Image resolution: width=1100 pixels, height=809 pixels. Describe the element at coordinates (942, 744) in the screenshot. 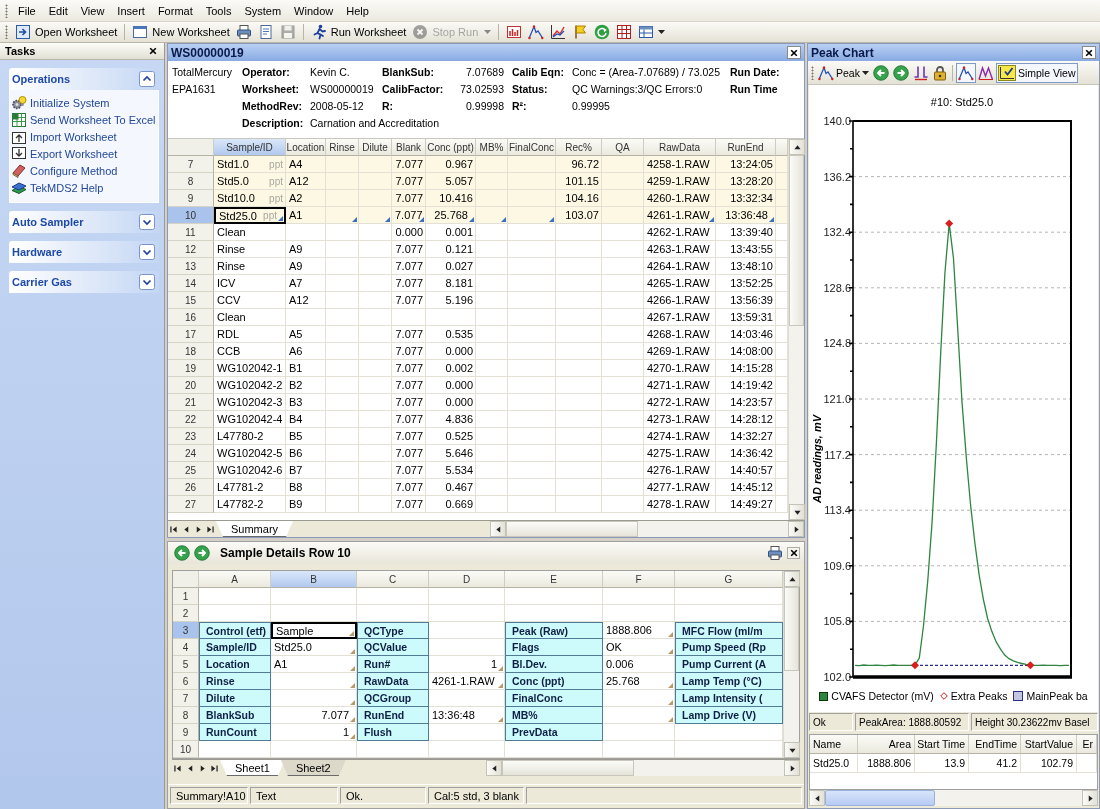

I see `column-header: Start Time` at that location.